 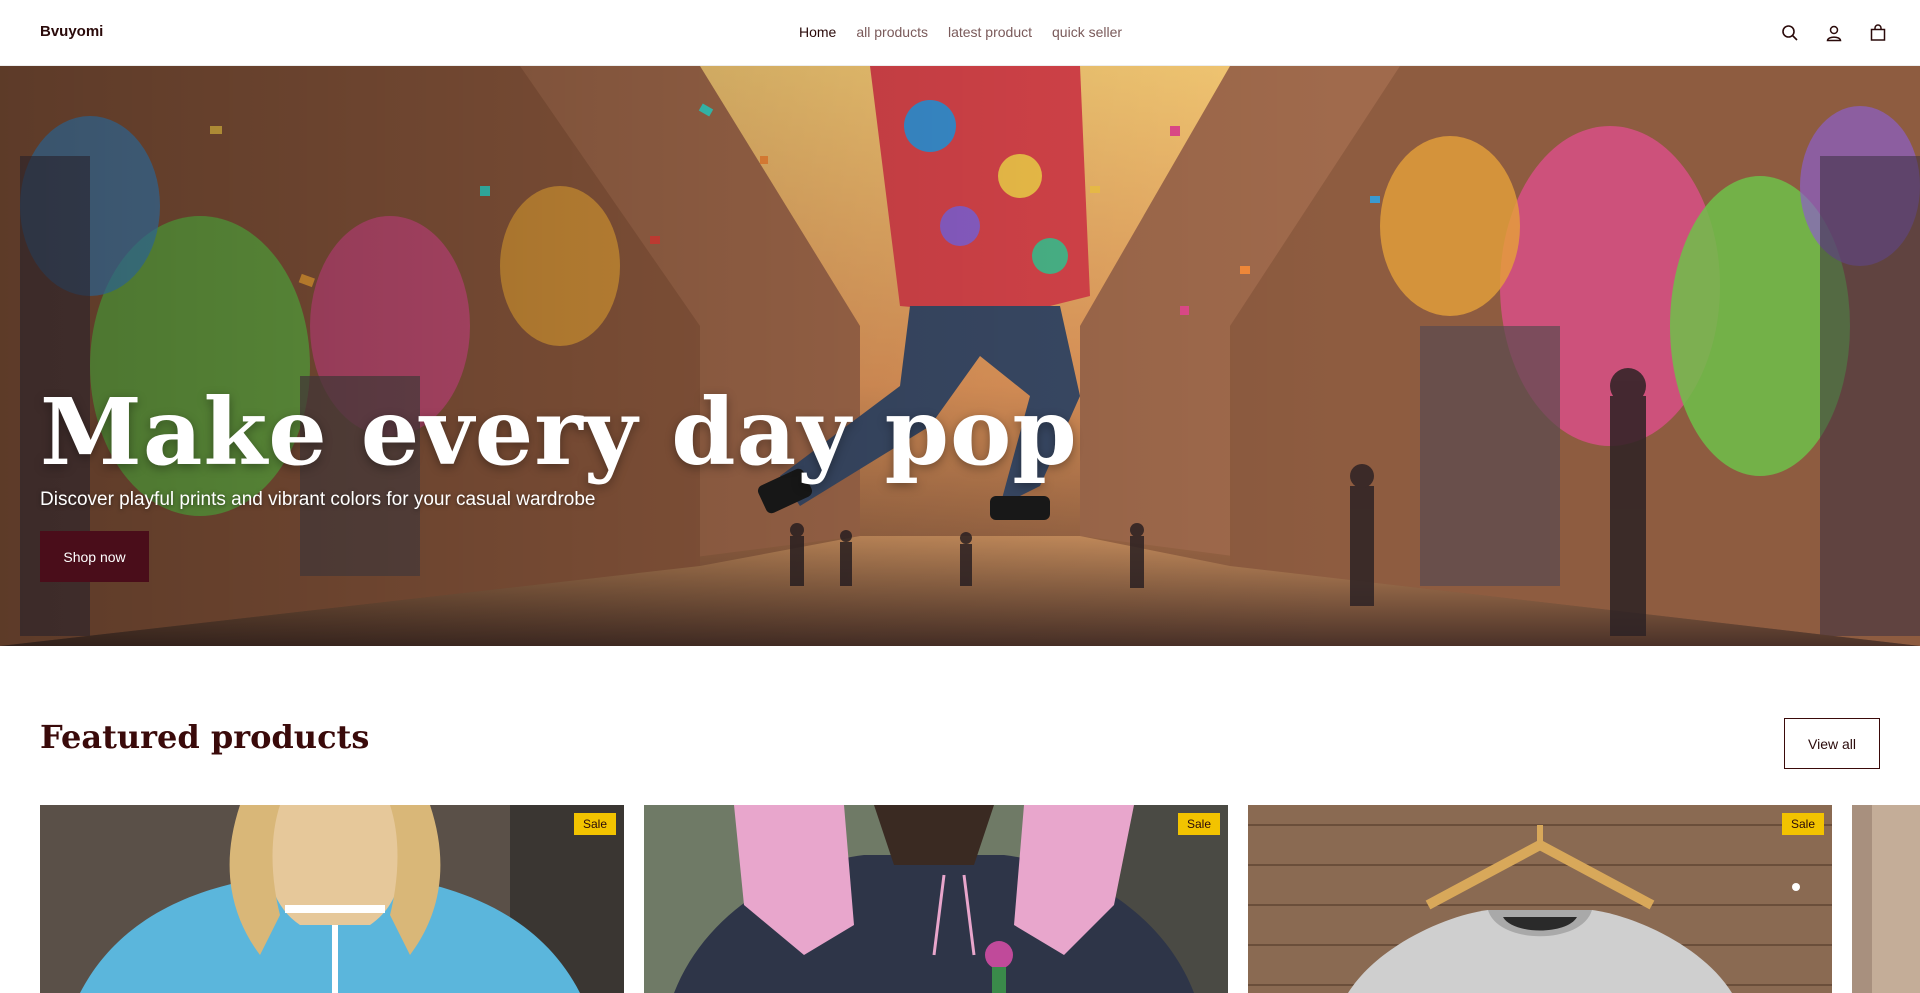 What do you see at coordinates (559, 432) in the screenshot?
I see `hero-title: Make every day pop` at bounding box center [559, 432].